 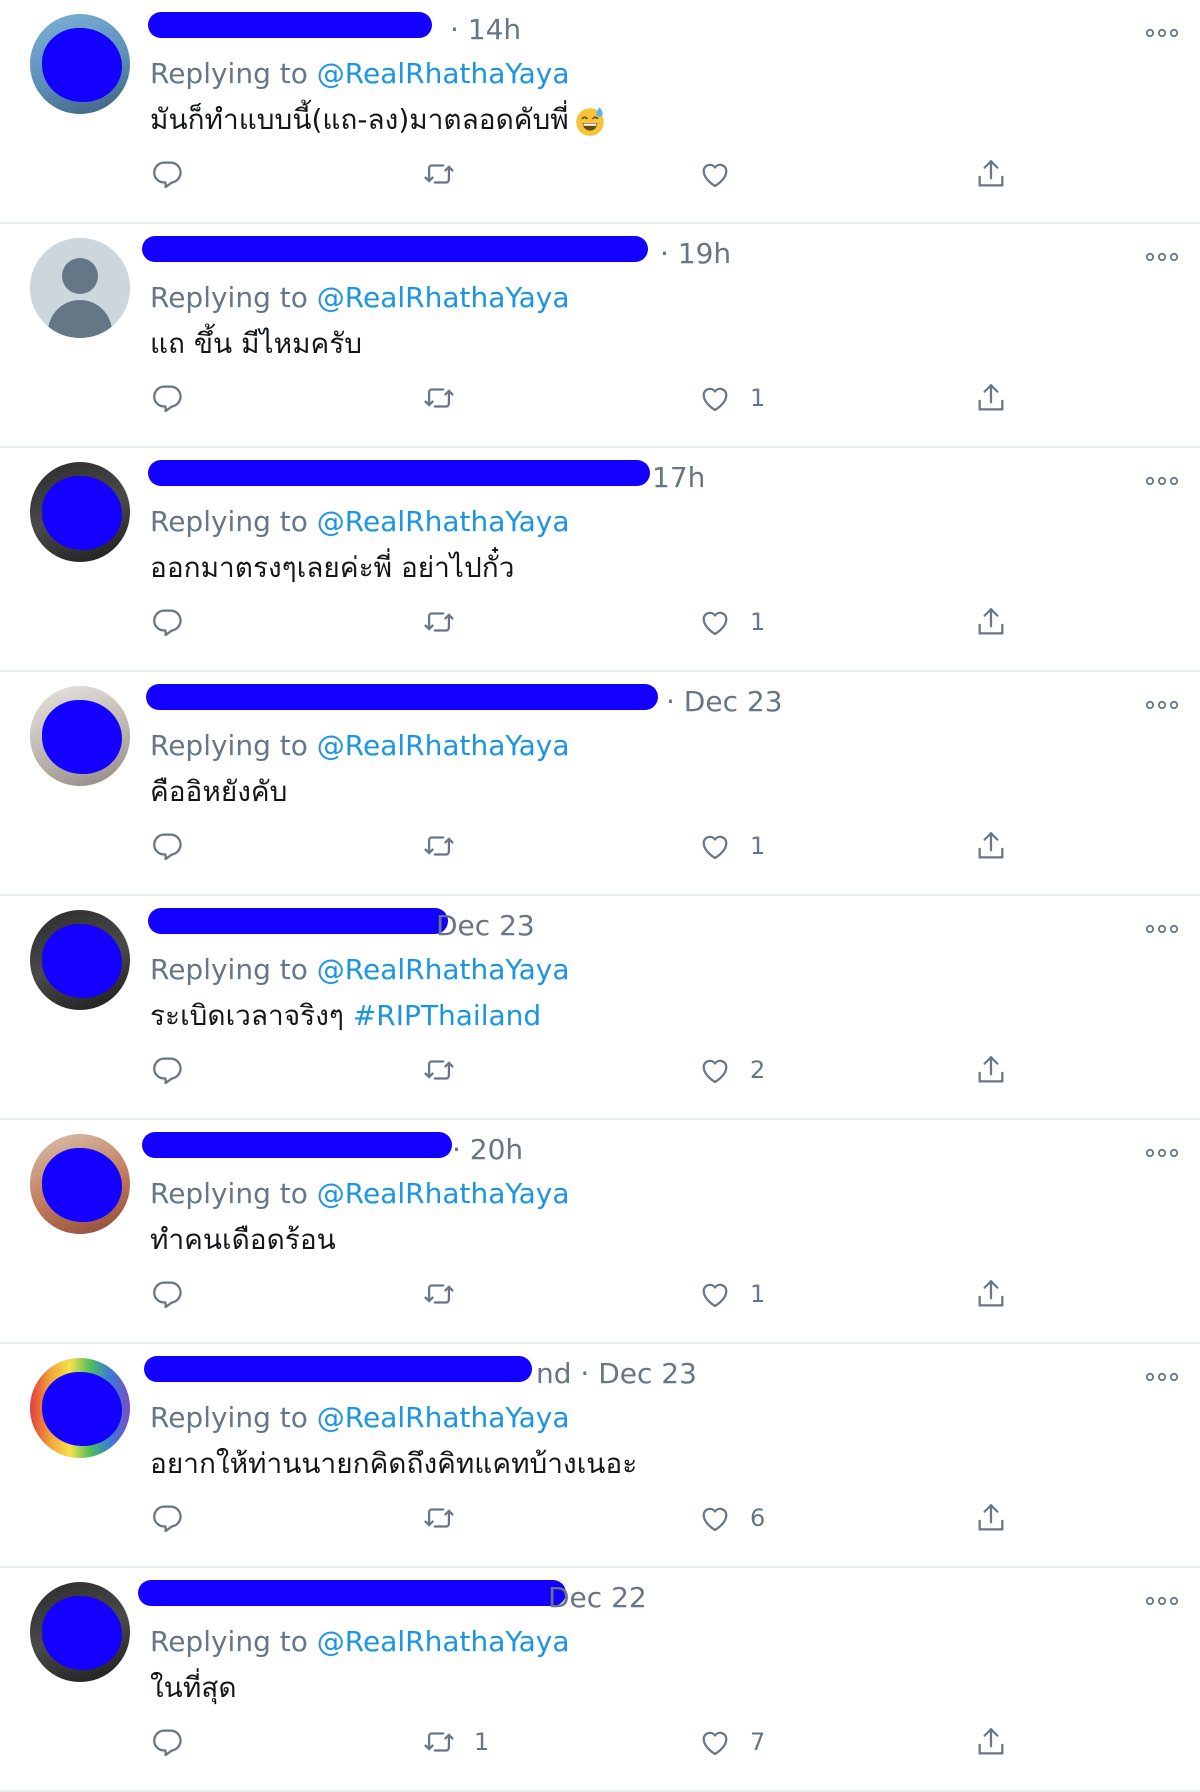 I want to click on tweet-timestamp: · 20h, so click(x=487, y=1149).